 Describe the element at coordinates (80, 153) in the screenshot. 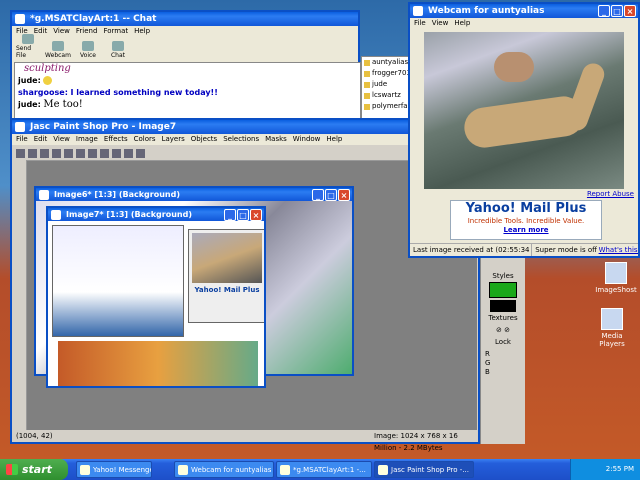

I see `redo-icon` at that location.